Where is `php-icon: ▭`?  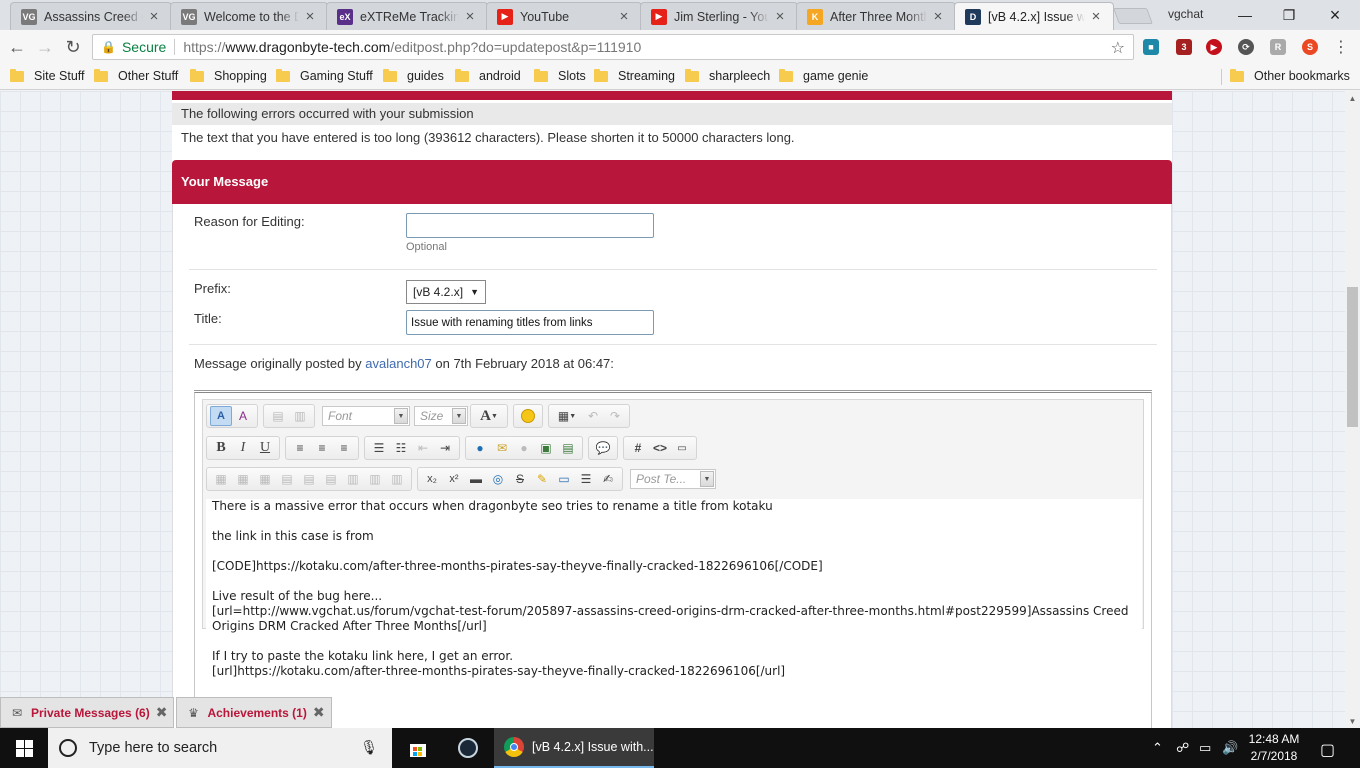
php-icon: ▭ is located at coordinates (682, 448).